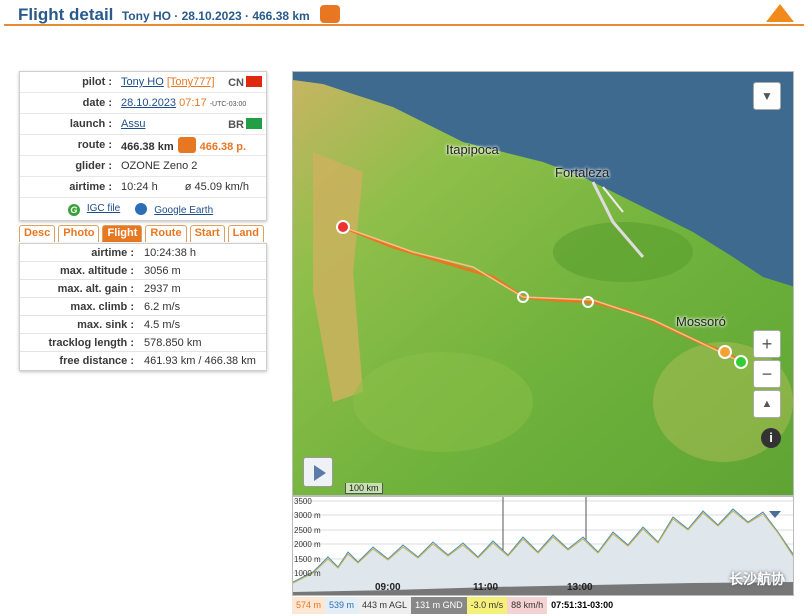  What do you see at coordinates (487, 605) in the screenshot?
I see `readout-vario: -3.0 m/s` at bounding box center [487, 605].